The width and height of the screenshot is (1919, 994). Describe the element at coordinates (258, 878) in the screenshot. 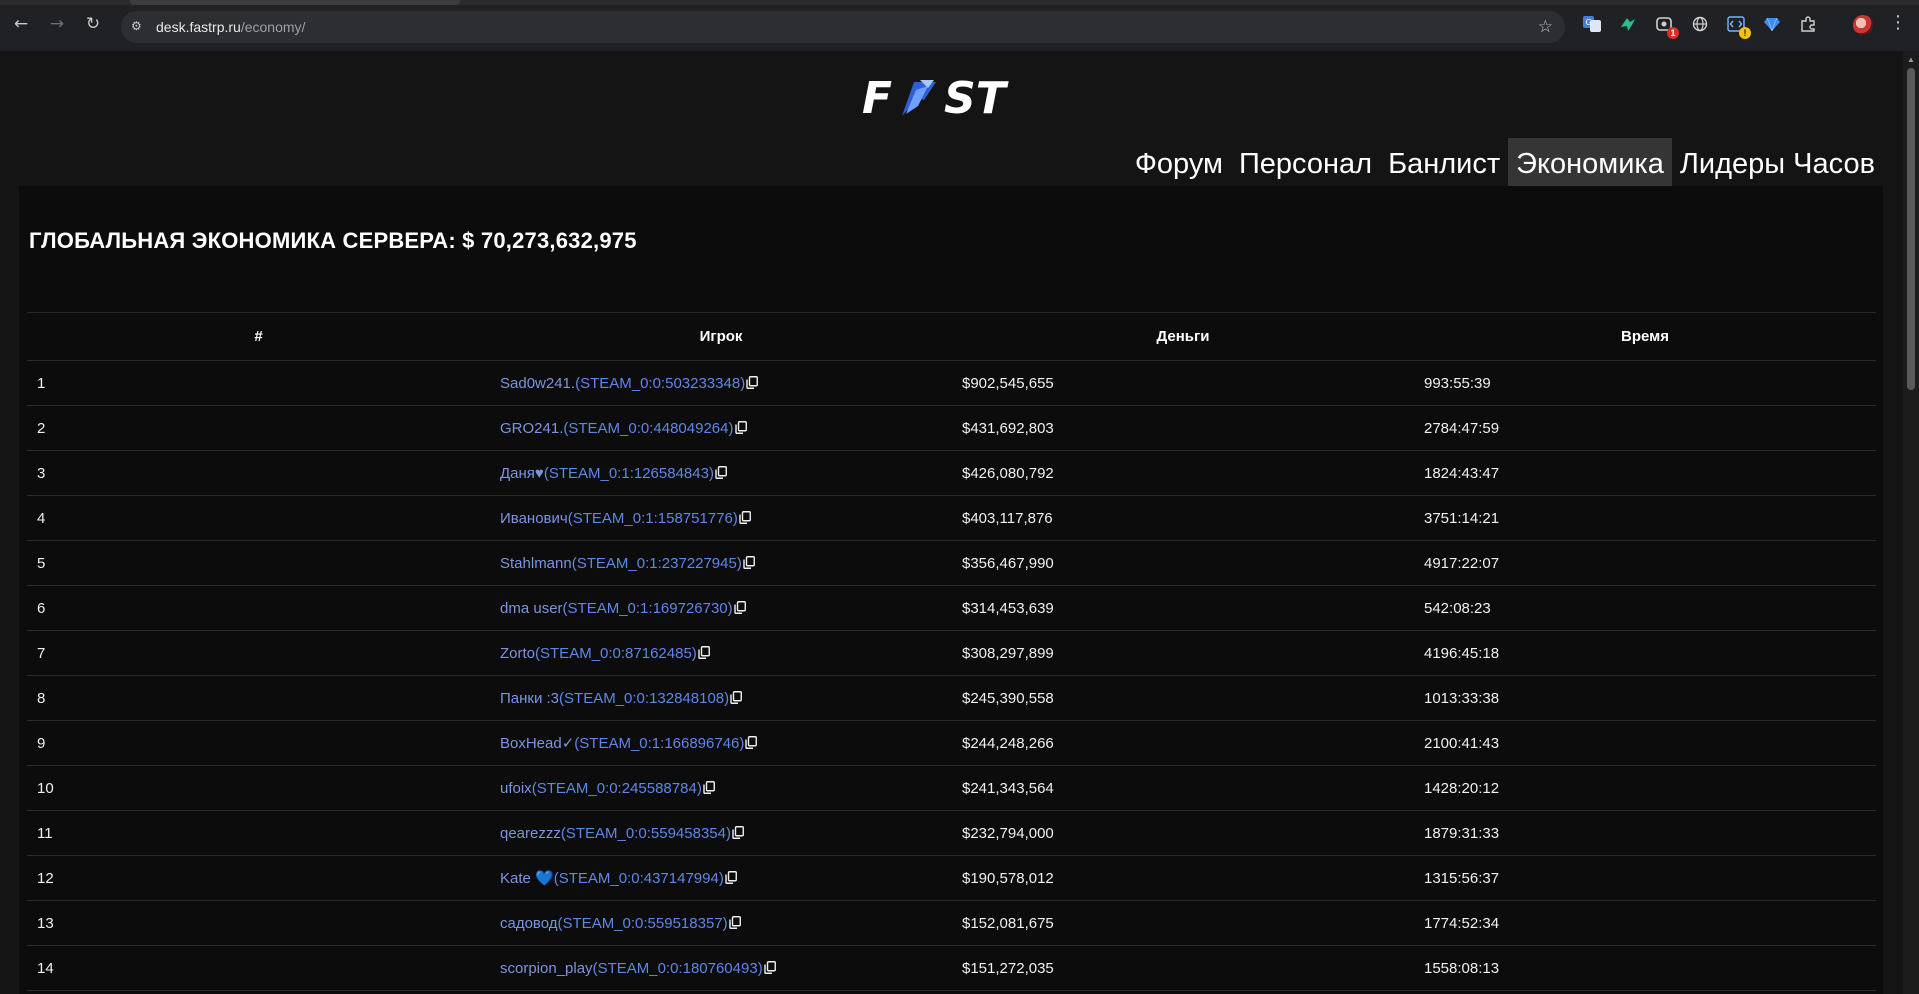

I see `rank-cell: 12` at that location.